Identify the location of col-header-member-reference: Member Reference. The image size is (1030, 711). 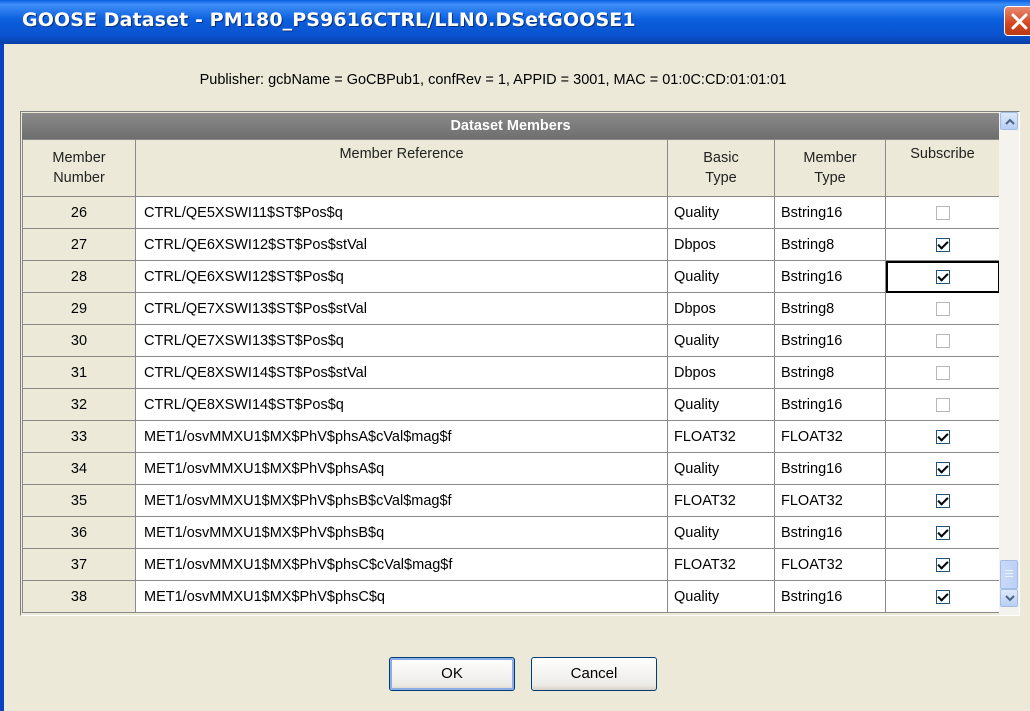
(401, 168).